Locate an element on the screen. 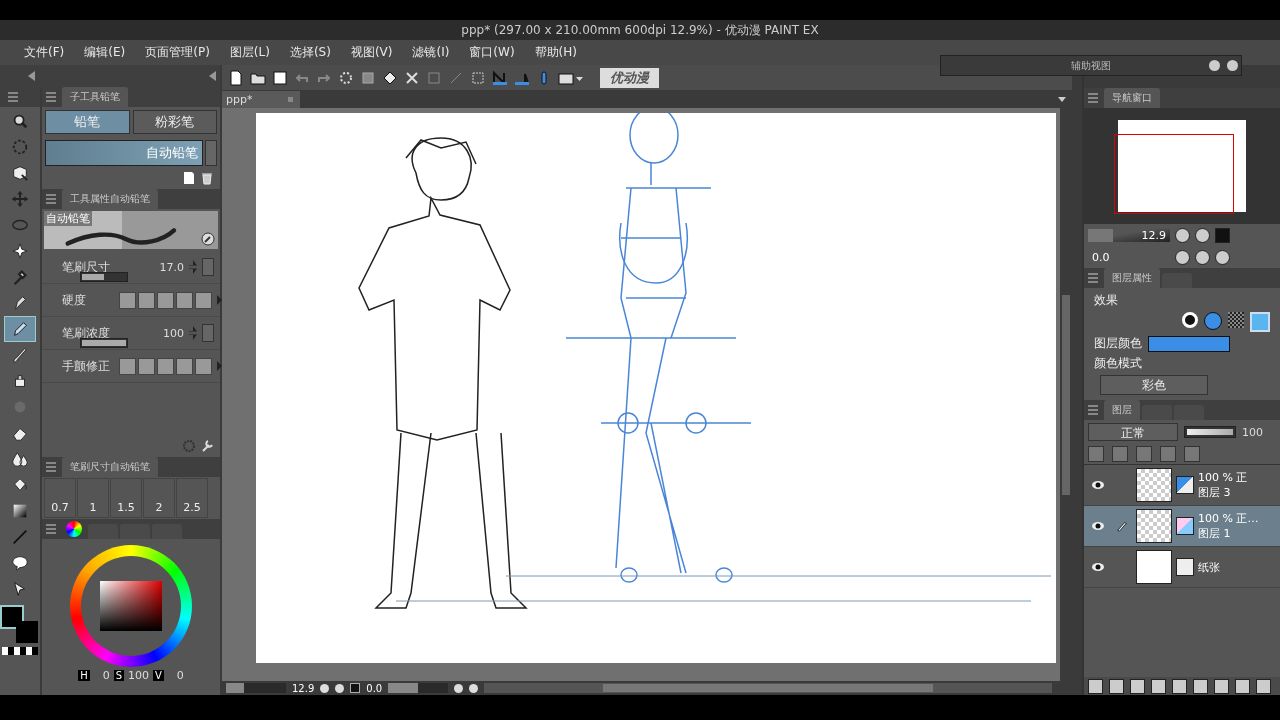 This screenshot has width=1280, height=720. subtool-tab: 粉彩笔 is located at coordinates (174, 122).